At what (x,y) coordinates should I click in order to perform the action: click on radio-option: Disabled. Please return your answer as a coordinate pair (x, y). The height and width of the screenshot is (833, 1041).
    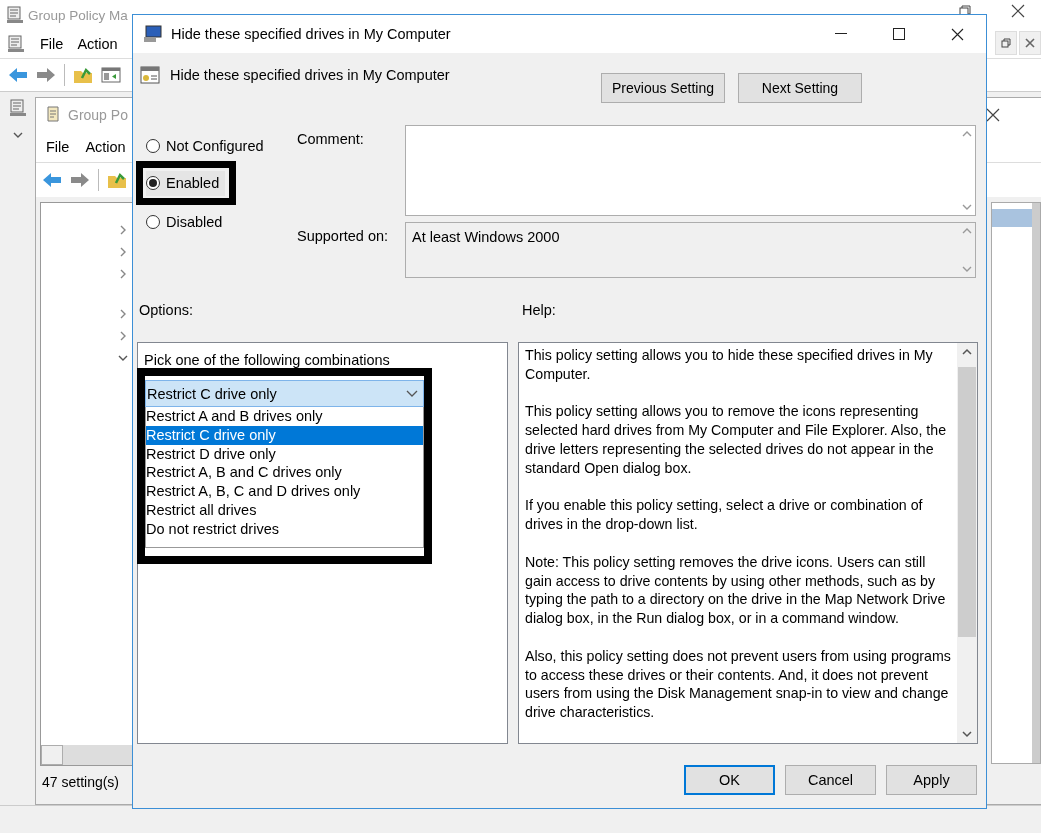
    Looking at the image, I should click on (221, 221).